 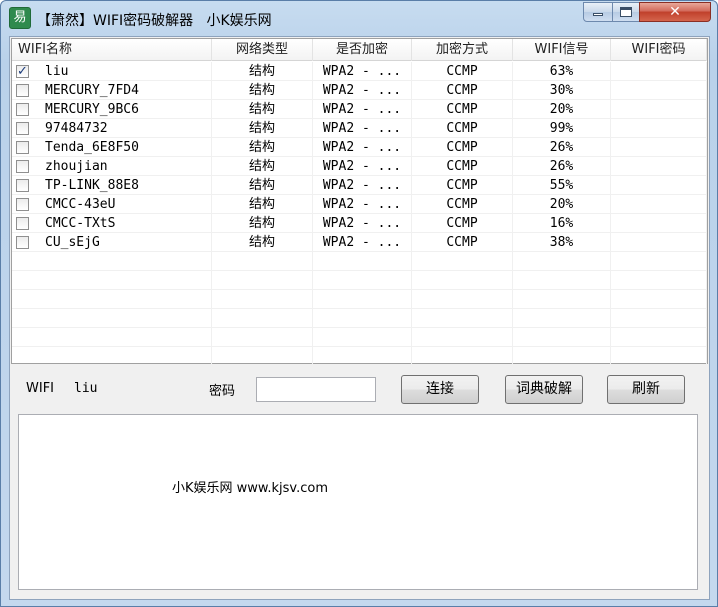 What do you see at coordinates (462, 50) in the screenshot?
I see `column-header-method: 加密方式` at bounding box center [462, 50].